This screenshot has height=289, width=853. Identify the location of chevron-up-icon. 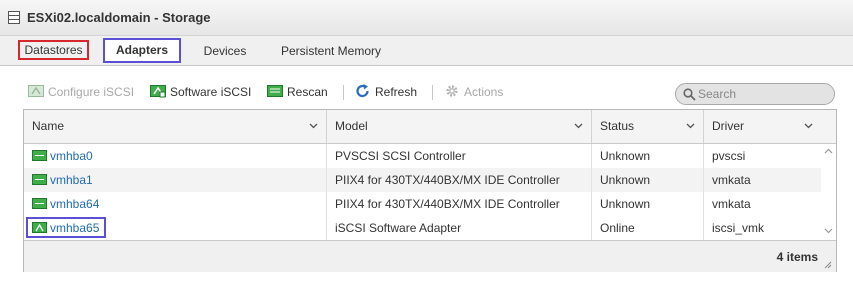
(828, 151).